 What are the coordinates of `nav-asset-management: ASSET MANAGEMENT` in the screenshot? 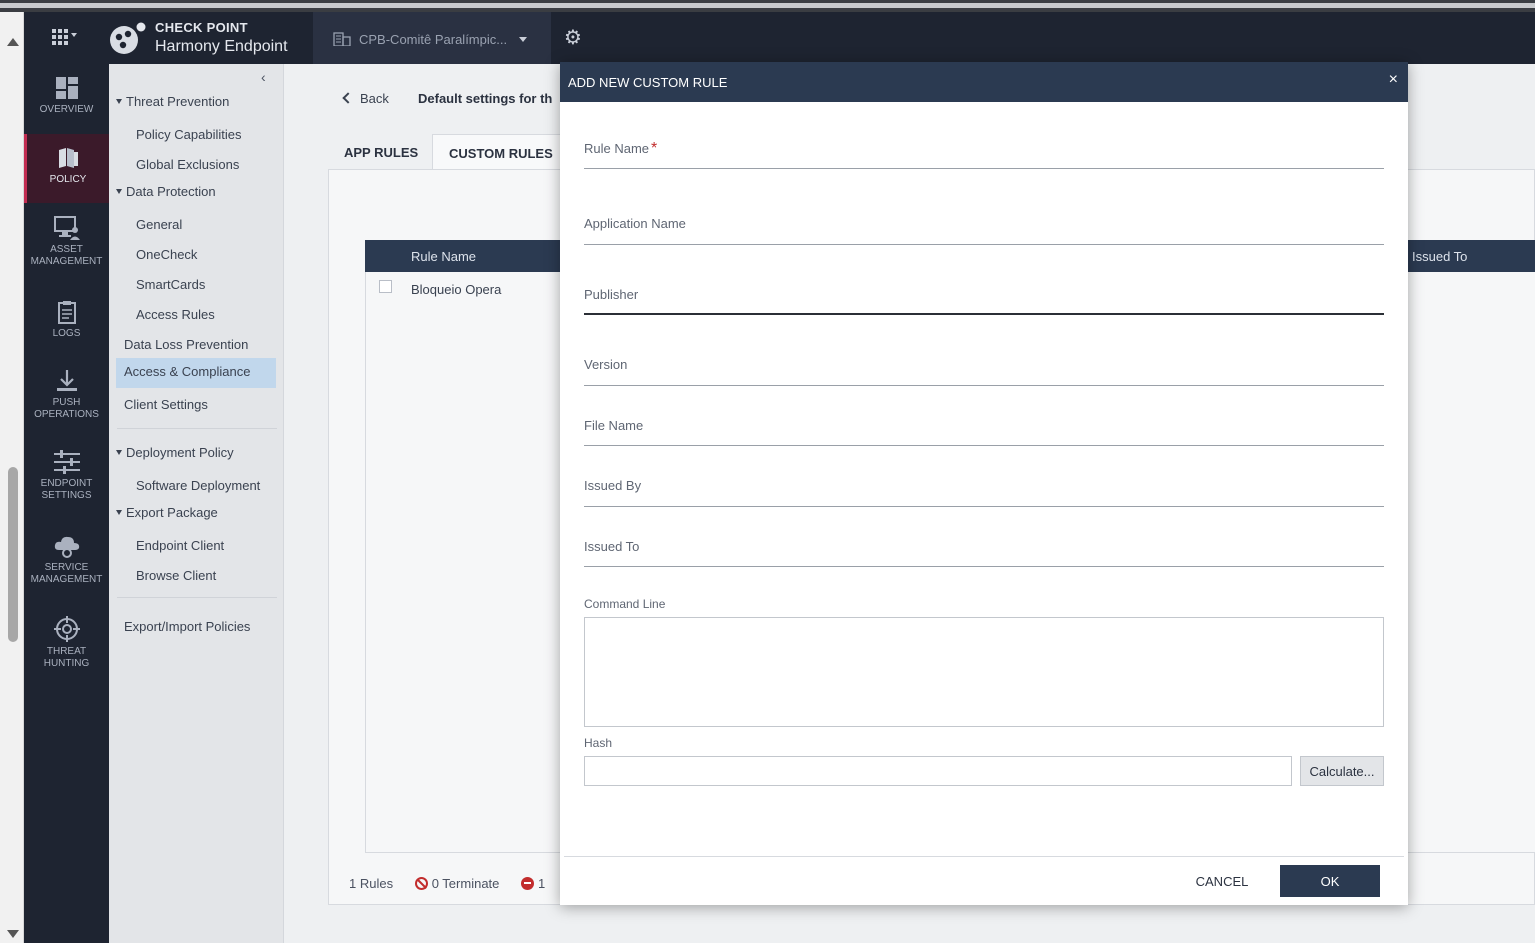 It's located at (66, 247).